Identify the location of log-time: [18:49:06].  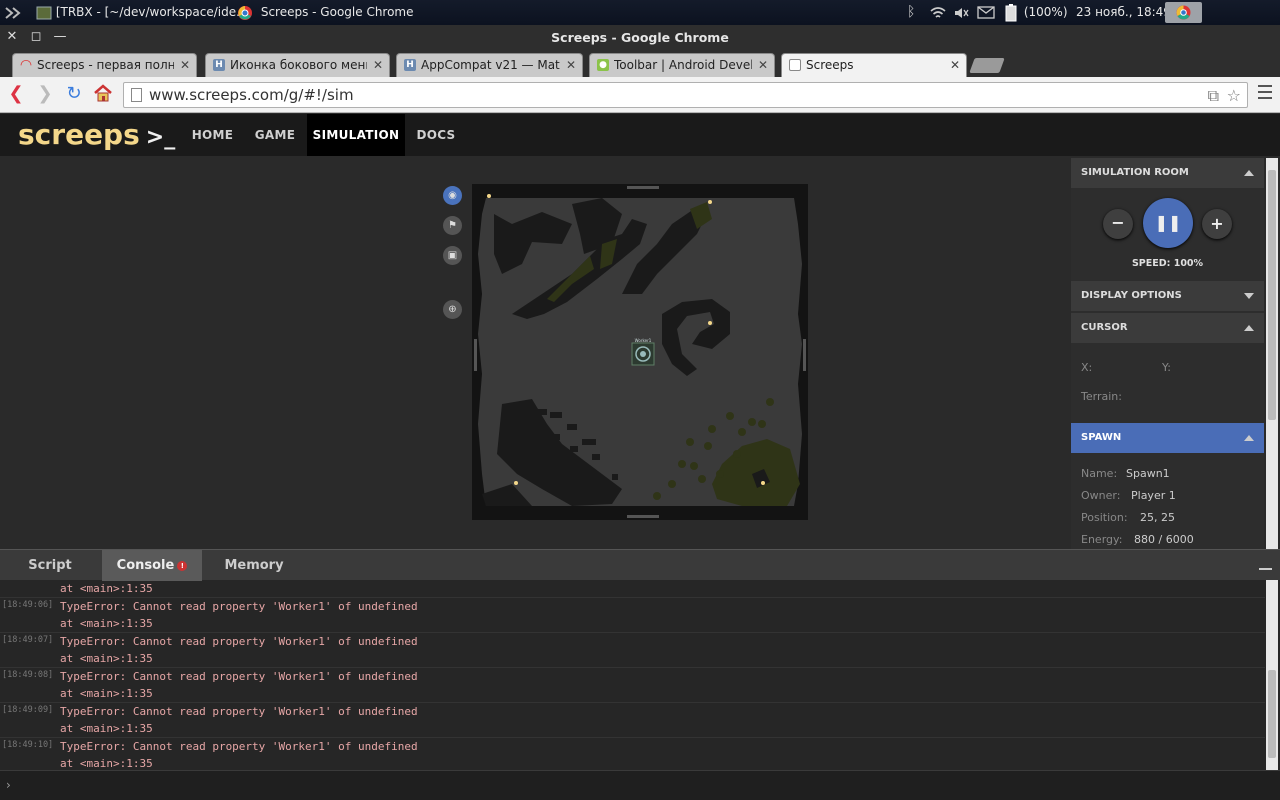
(28, 605).